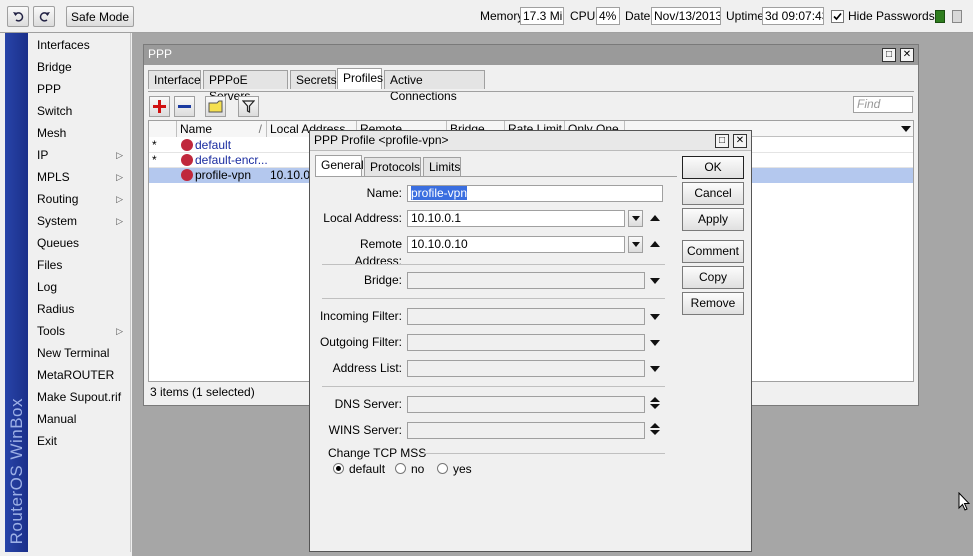 This screenshot has height=556, width=973. Describe the element at coordinates (360, 342) in the screenshot. I see `outgoing-filter-label: Outgoing Filter:` at that location.